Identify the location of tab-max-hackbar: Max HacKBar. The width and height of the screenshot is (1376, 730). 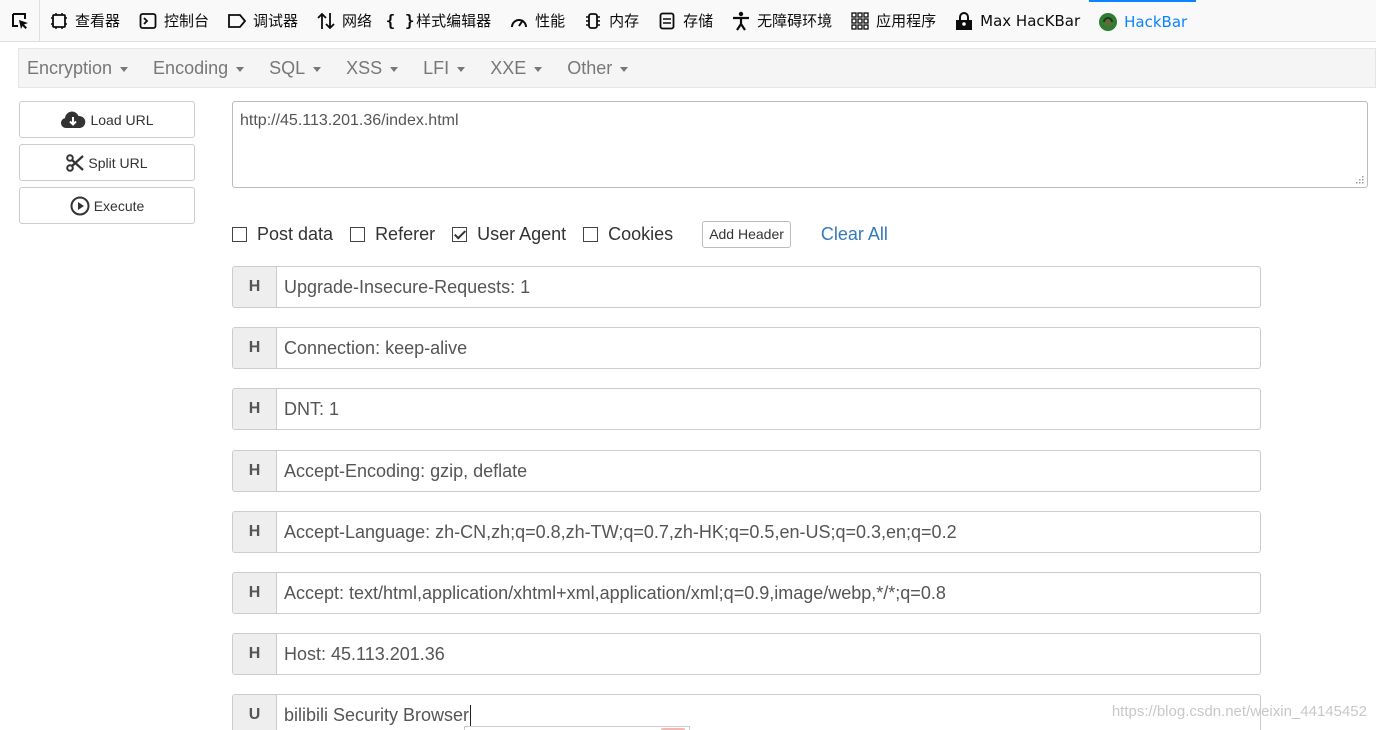
(1017, 21).